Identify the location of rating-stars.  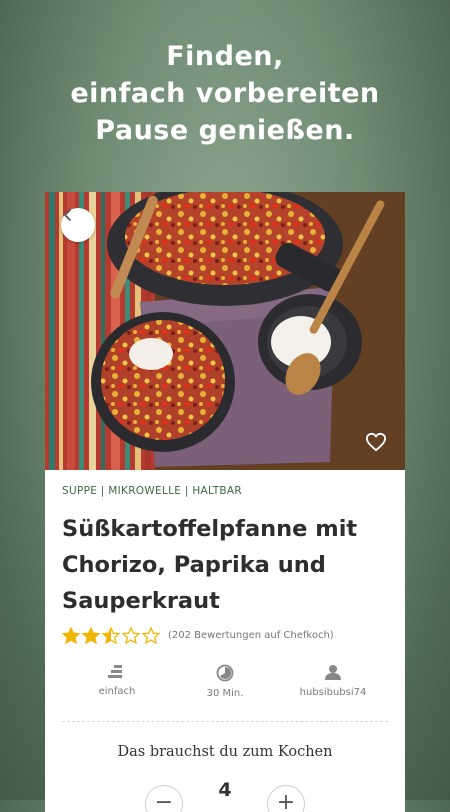
(111, 635).